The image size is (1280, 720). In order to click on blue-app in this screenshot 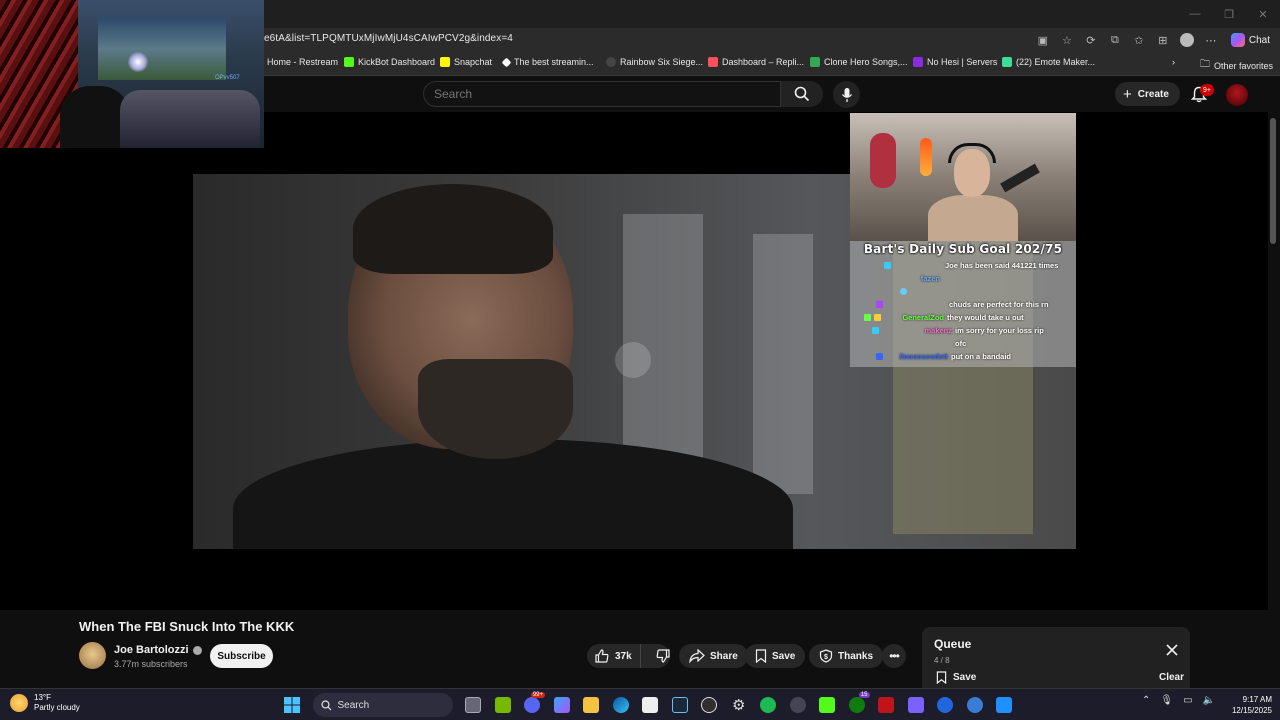, I will do `click(946, 705)`.